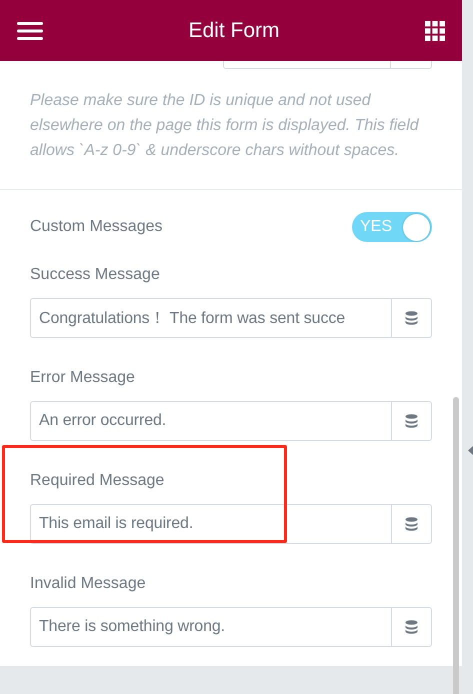  I want to click on input-field: Congratulations！ The form was sent succe, so click(210, 318).